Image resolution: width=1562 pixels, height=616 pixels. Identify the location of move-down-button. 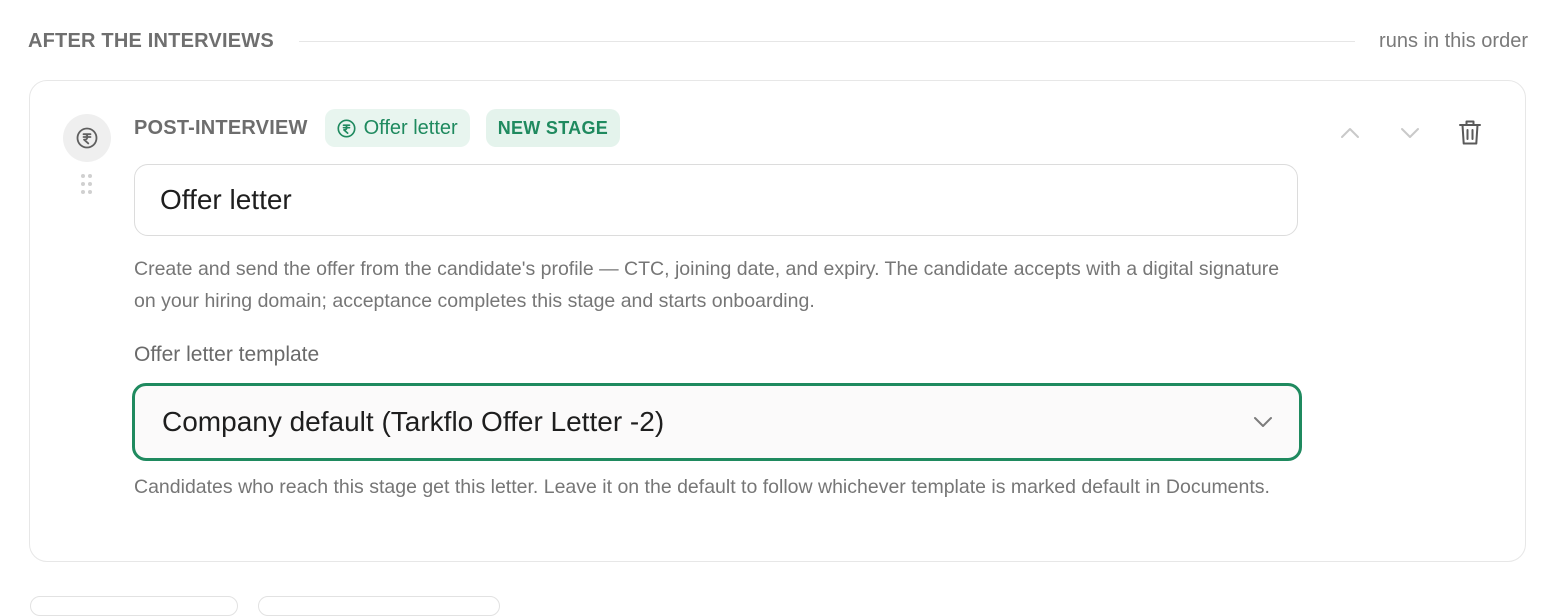
(1410, 135).